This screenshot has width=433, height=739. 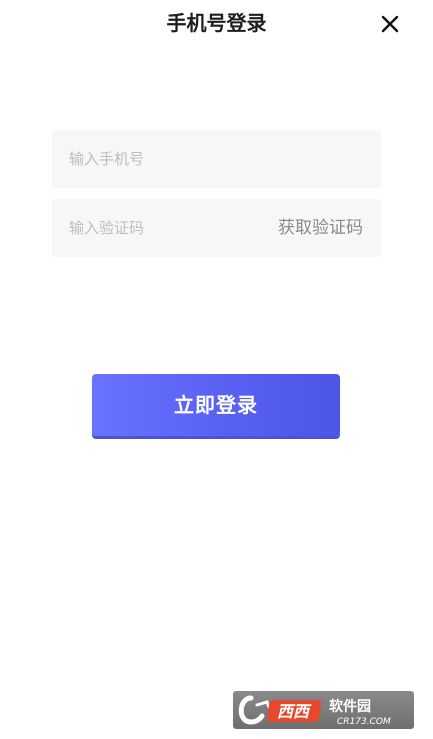 I want to click on verification-code-input, so click(x=159, y=228).